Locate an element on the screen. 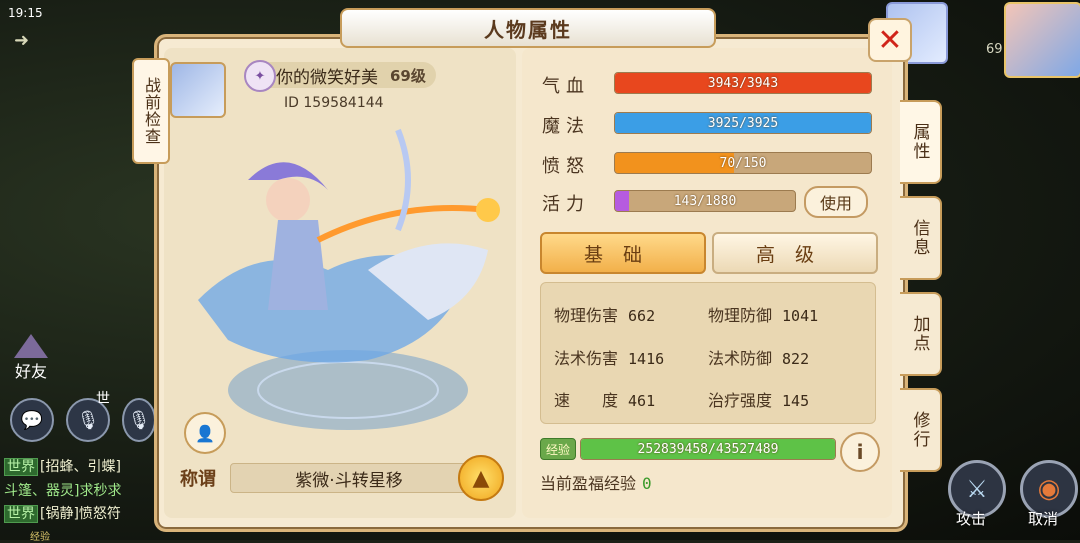 The width and height of the screenshot is (1080, 543). rage-value: 70/150 is located at coordinates (743, 163).